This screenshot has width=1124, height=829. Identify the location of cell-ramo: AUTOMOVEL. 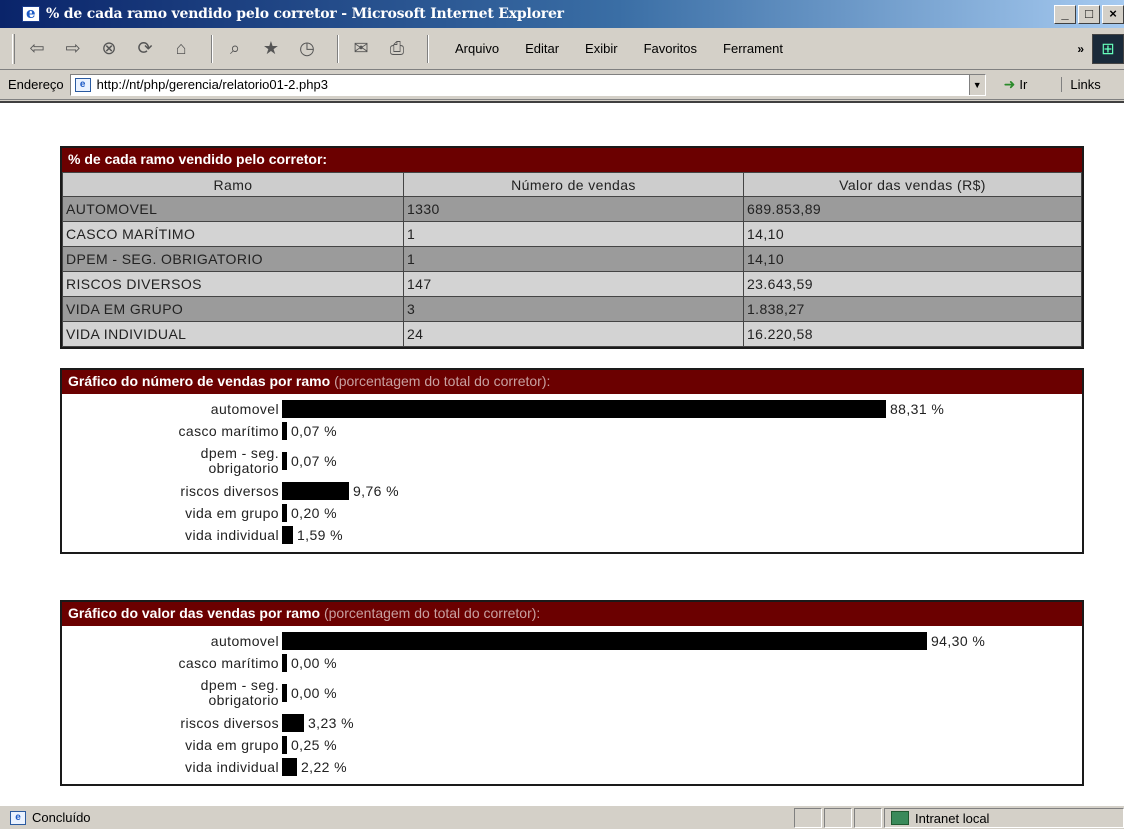
(233, 209).